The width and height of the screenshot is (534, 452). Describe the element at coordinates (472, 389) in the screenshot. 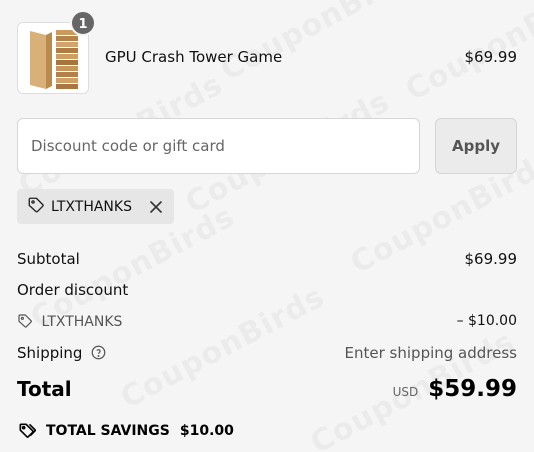

I see `total-value: $59.99` at that location.